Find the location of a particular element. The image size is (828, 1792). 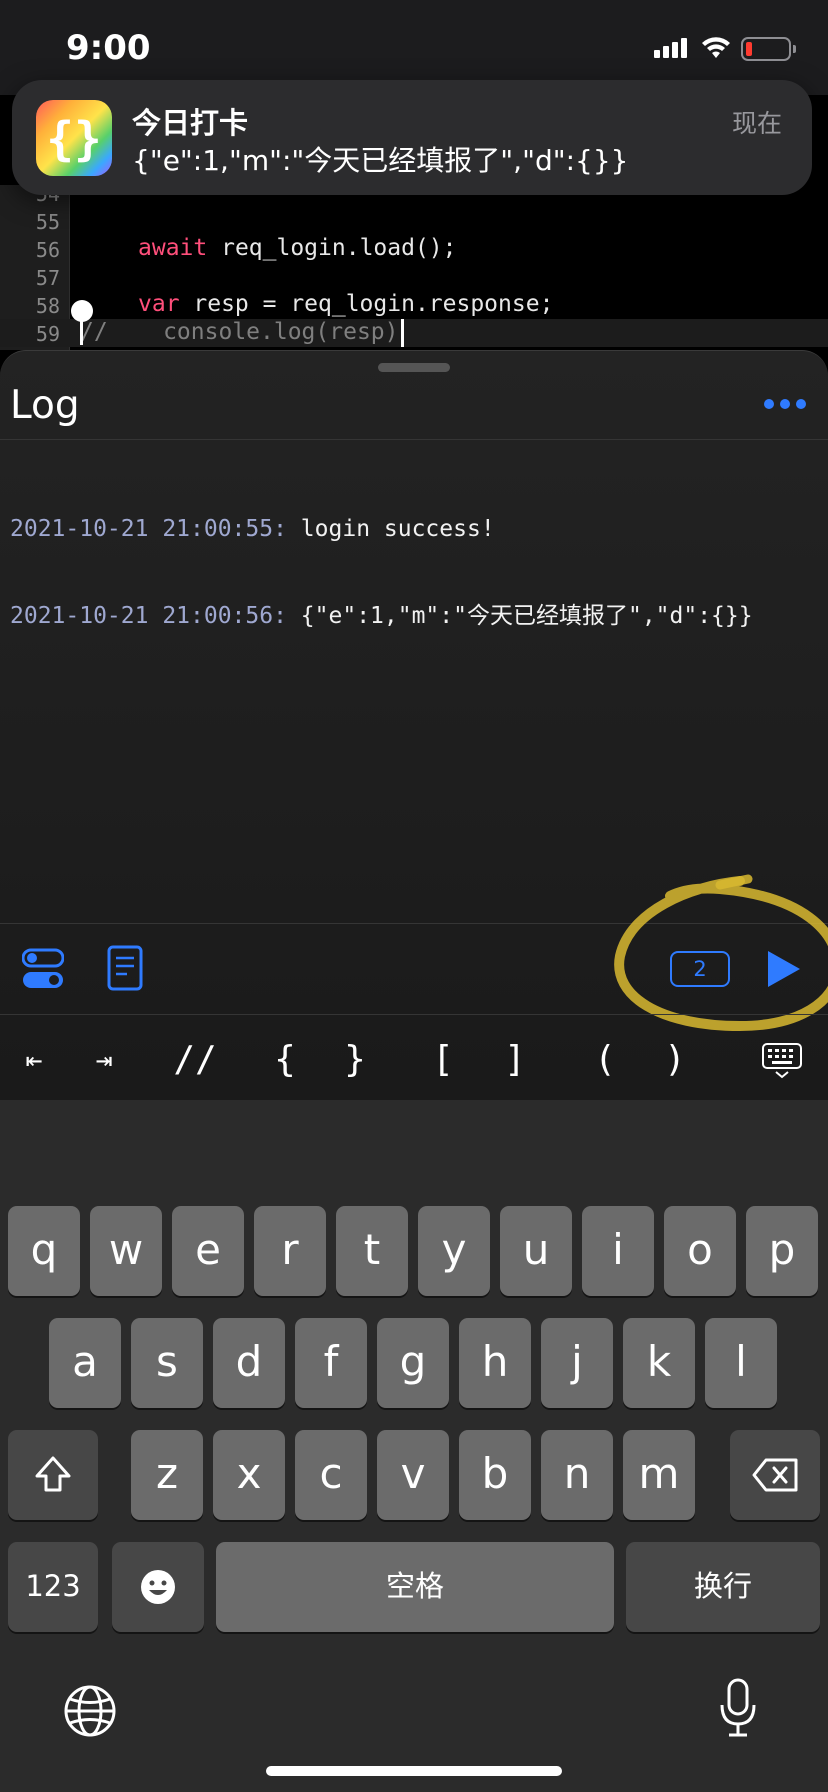

battery-icon is located at coordinates (768, 49).